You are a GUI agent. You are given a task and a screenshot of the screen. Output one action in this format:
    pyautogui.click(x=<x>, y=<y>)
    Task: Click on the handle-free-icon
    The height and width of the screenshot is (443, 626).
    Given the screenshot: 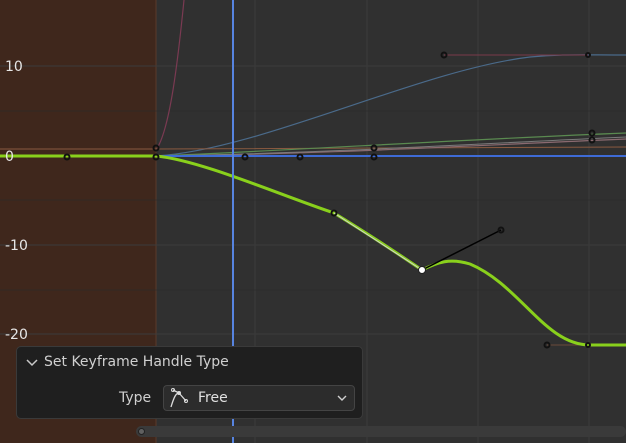 What is the action you would take?
    pyautogui.click(x=179, y=398)
    